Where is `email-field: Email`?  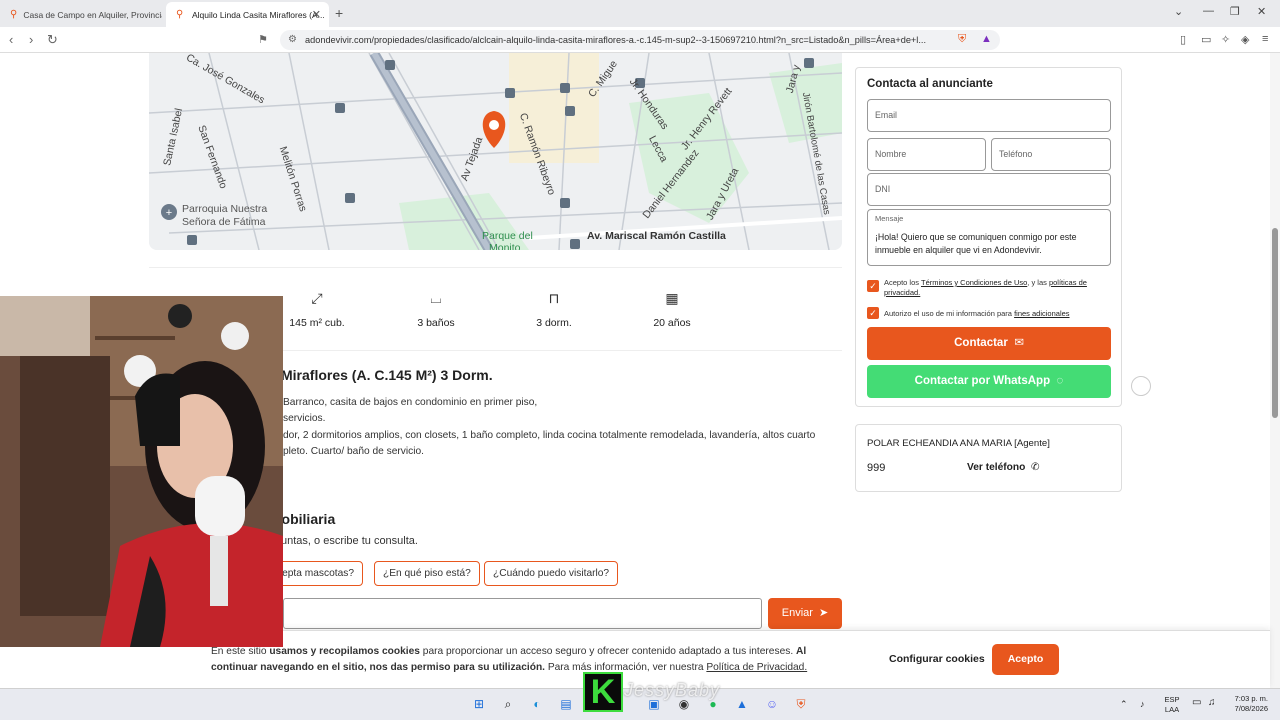 email-field: Email is located at coordinates (989, 115).